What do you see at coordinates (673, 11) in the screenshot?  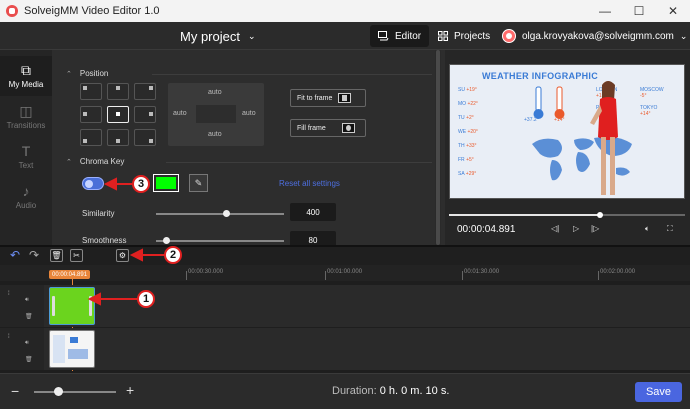 I see `close-button: ✕` at bounding box center [673, 11].